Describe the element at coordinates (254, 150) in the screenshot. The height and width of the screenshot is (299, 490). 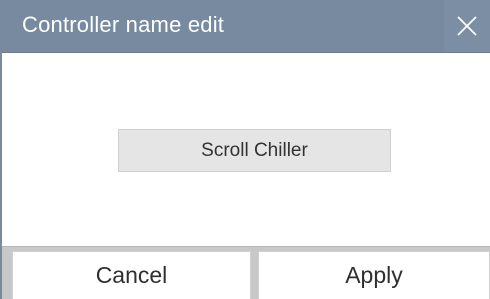
I see `controller-name-field: Scroll Chiller` at that location.